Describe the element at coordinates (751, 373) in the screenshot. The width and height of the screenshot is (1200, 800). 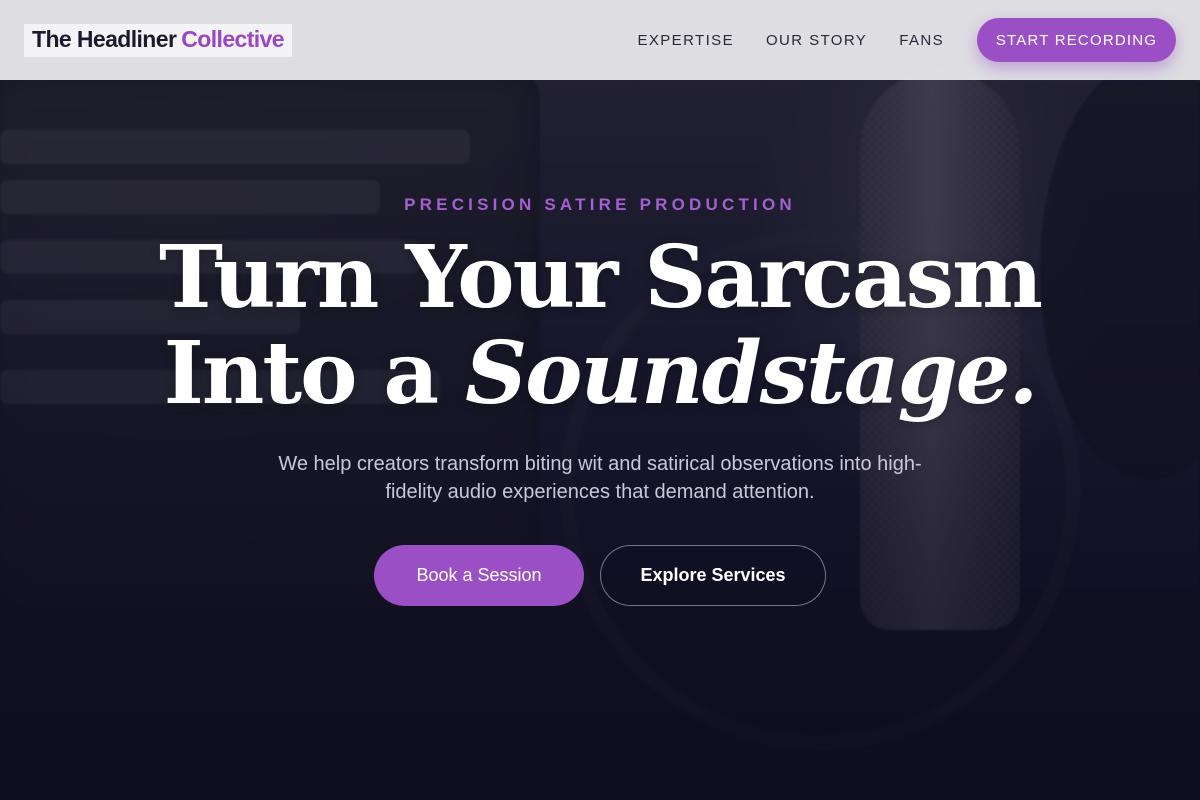
I see `headline-italic-word: Soundstage.` at that location.